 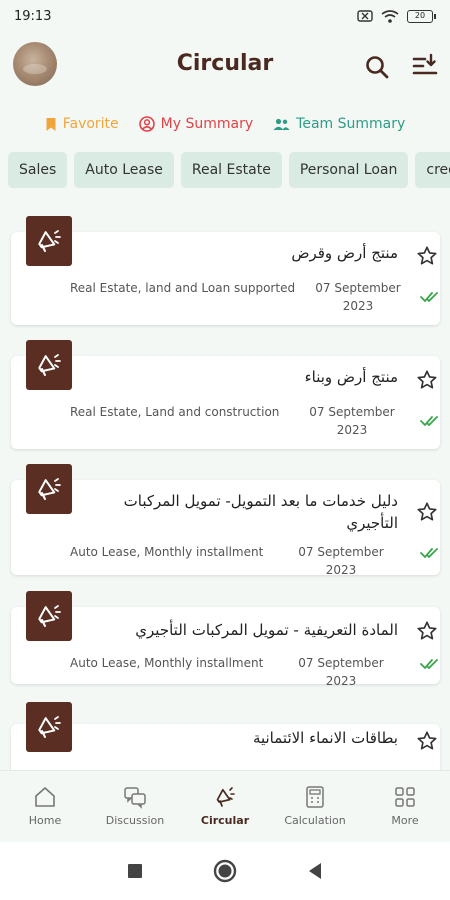 What do you see at coordinates (33, 16) in the screenshot?
I see `status-time: 19:13` at bounding box center [33, 16].